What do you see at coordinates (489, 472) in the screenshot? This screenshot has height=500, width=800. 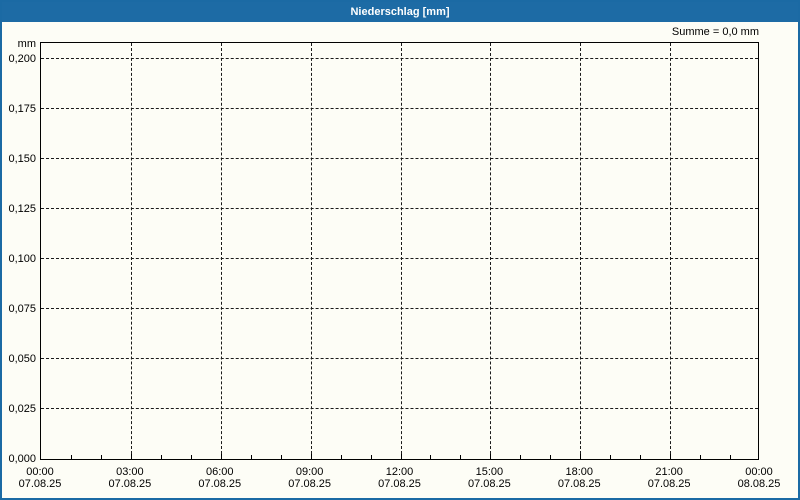 I see `x-time-label: 15:00` at bounding box center [489, 472].